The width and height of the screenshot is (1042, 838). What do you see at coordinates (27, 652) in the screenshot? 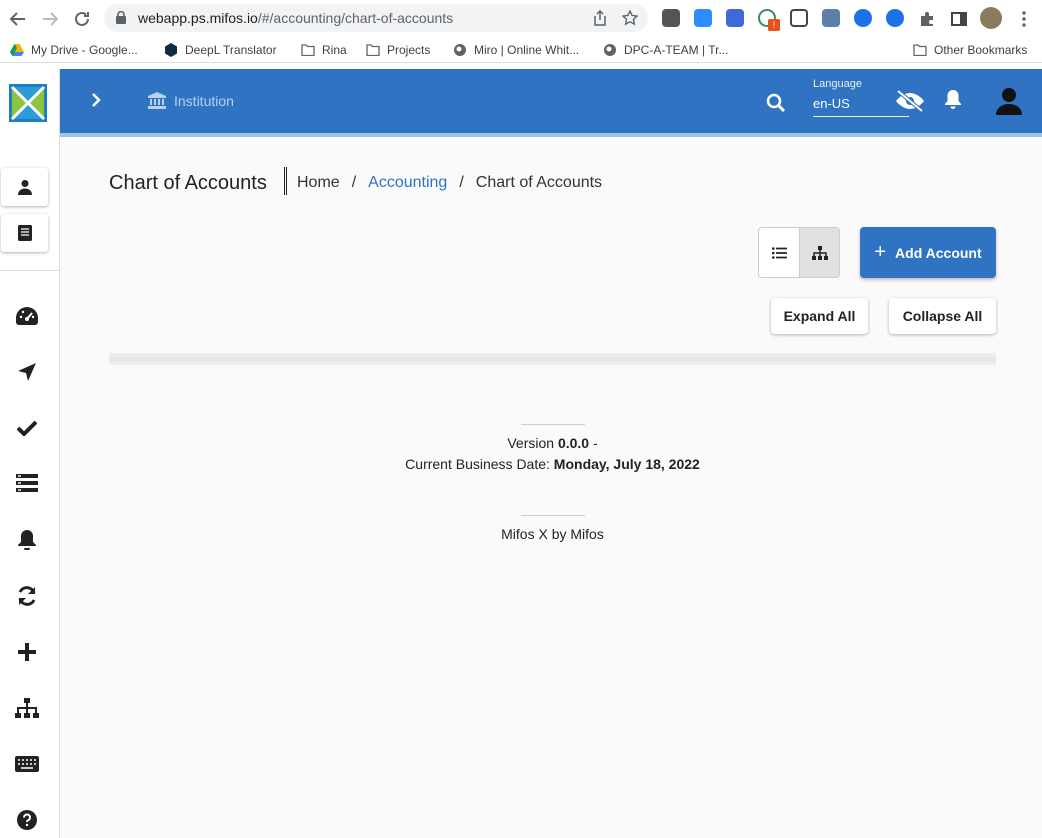
I see `plus-icon` at bounding box center [27, 652].